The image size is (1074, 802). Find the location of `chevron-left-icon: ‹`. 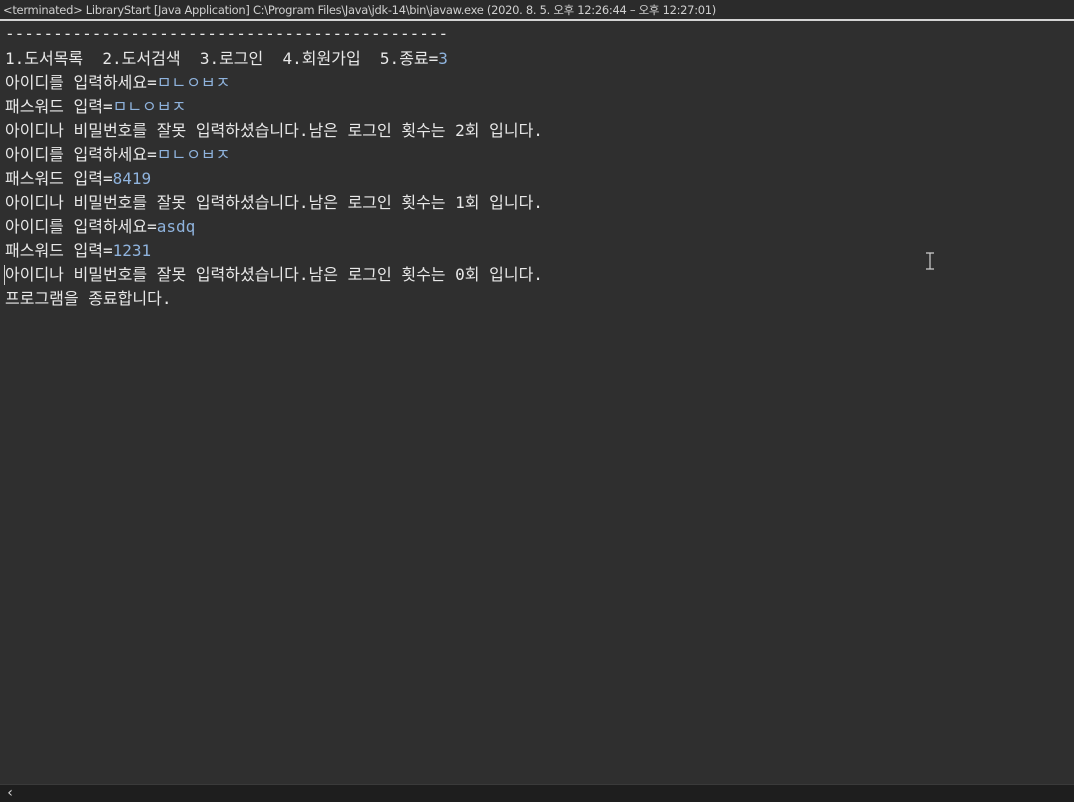

chevron-left-icon: ‹ is located at coordinates (10, 793).